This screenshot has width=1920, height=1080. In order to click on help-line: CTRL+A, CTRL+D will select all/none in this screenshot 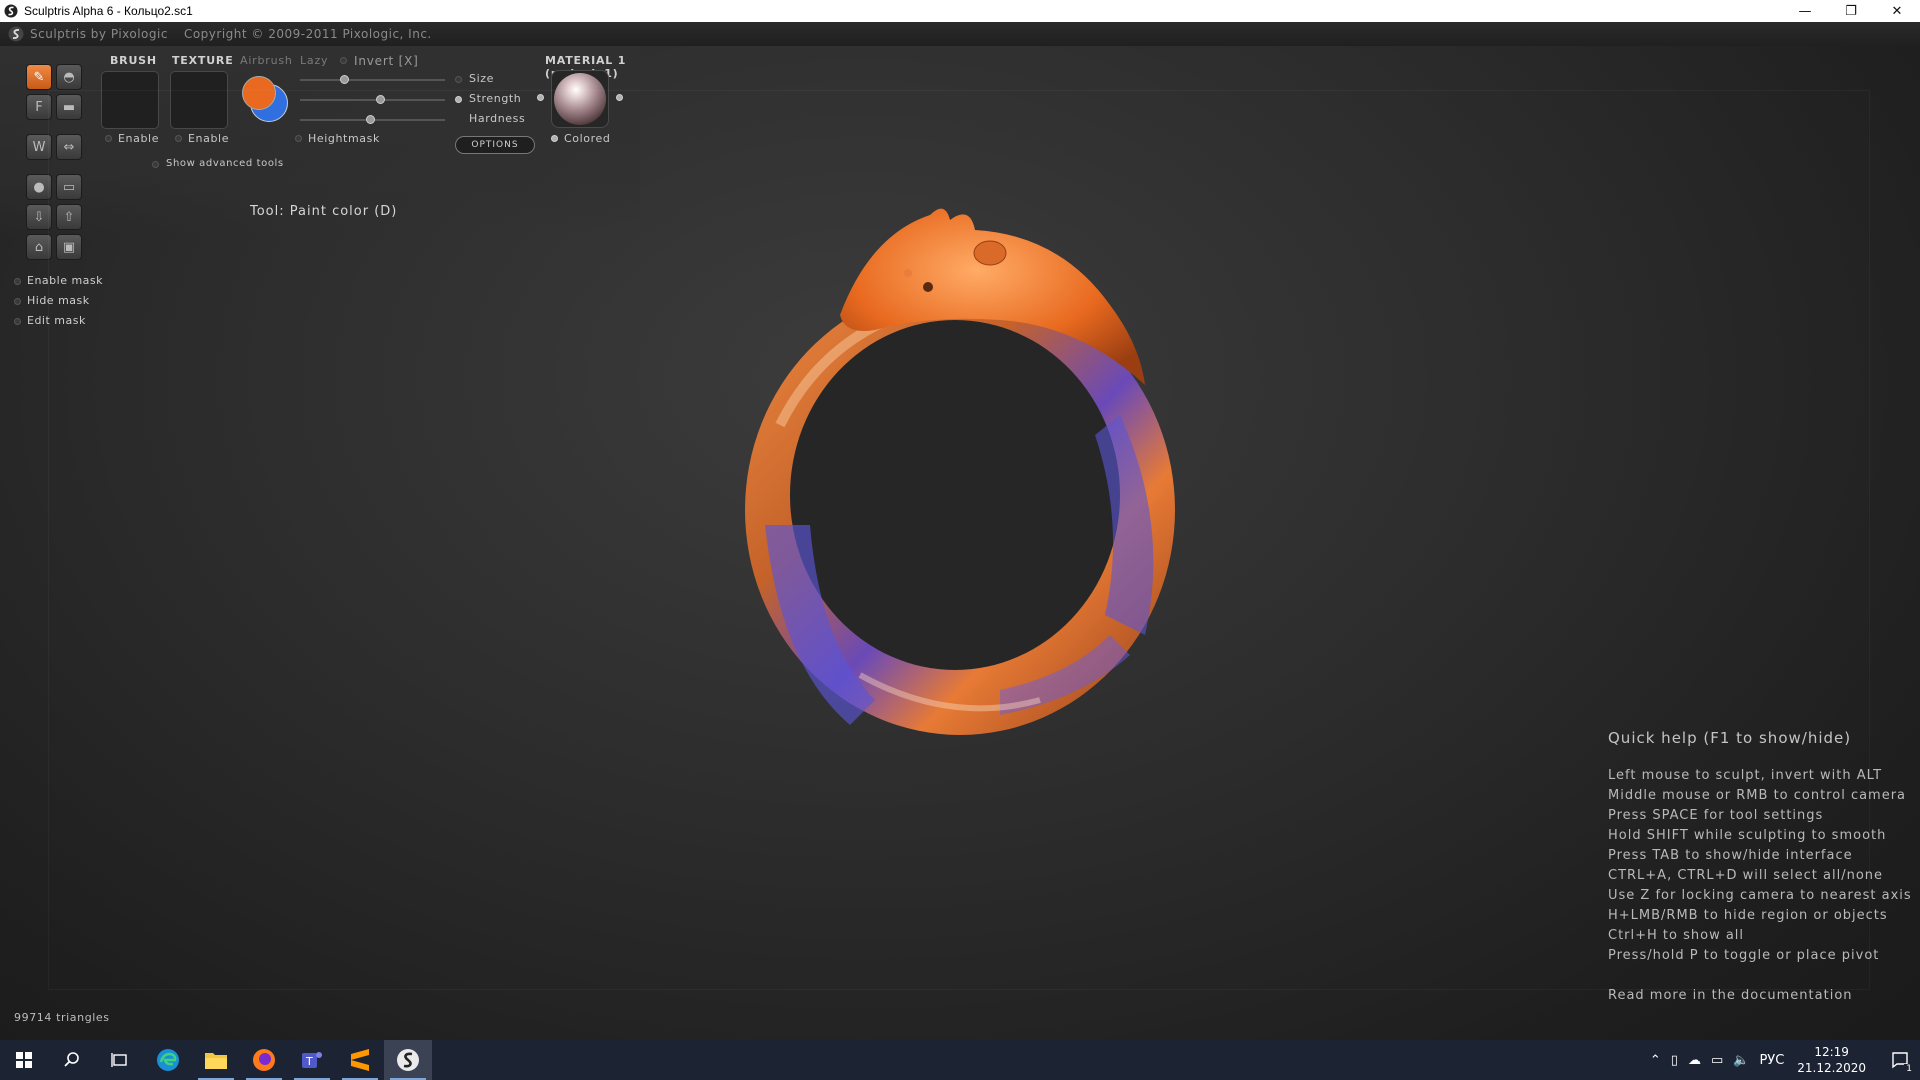, I will do `click(1746, 875)`.